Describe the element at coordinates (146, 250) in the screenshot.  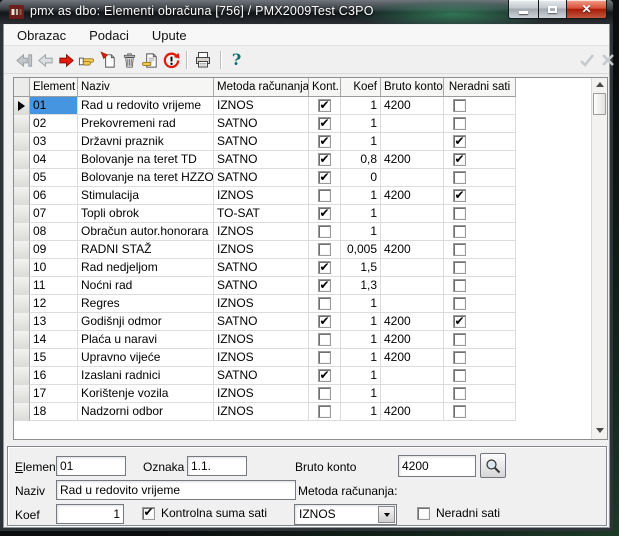
I see `cell-naziv: RADNI STAŽ` at that location.